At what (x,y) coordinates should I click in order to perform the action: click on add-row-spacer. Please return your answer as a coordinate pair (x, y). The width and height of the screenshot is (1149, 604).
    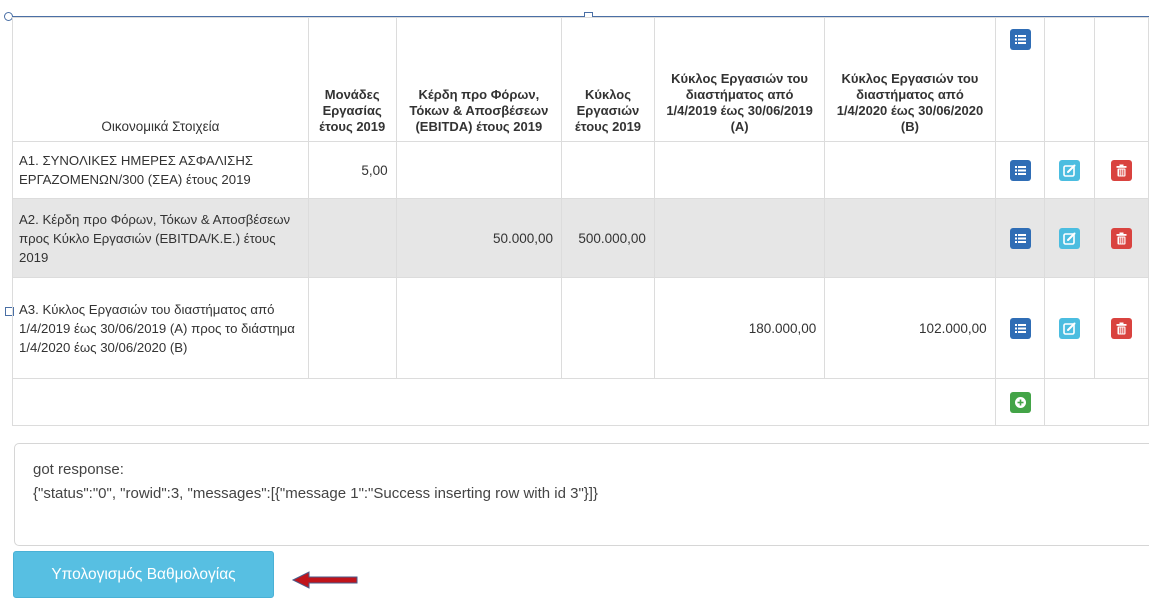
    Looking at the image, I should click on (504, 402).